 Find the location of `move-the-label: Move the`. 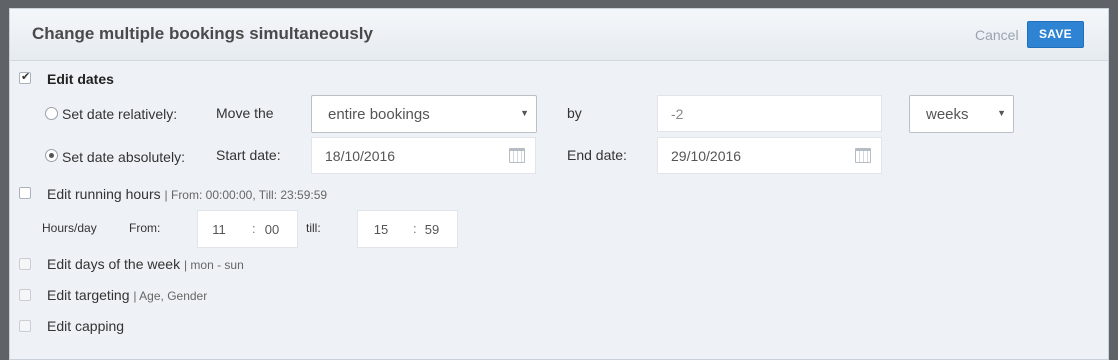

move-the-label: Move the is located at coordinates (245, 113).